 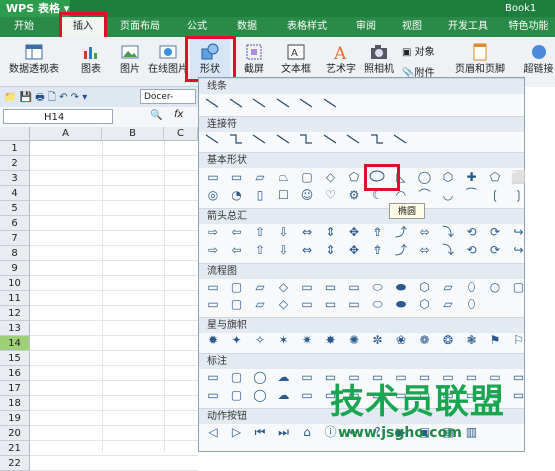 What do you see at coordinates (425, 195) in the screenshot?
I see `shape-option: ⌒` at bounding box center [425, 195].